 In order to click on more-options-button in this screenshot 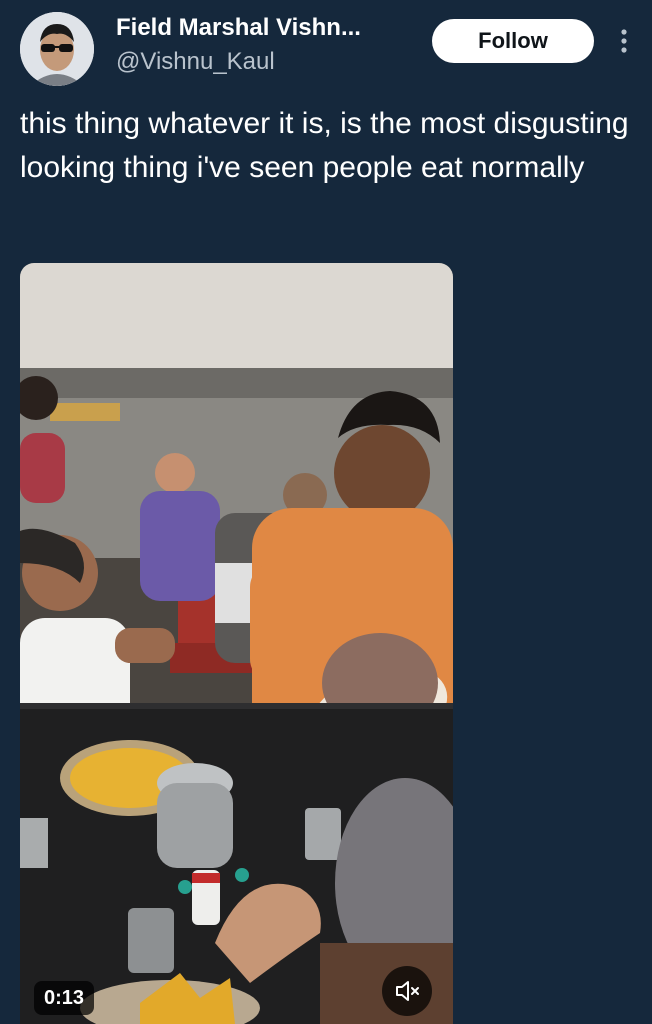, I will do `click(624, 42)`.